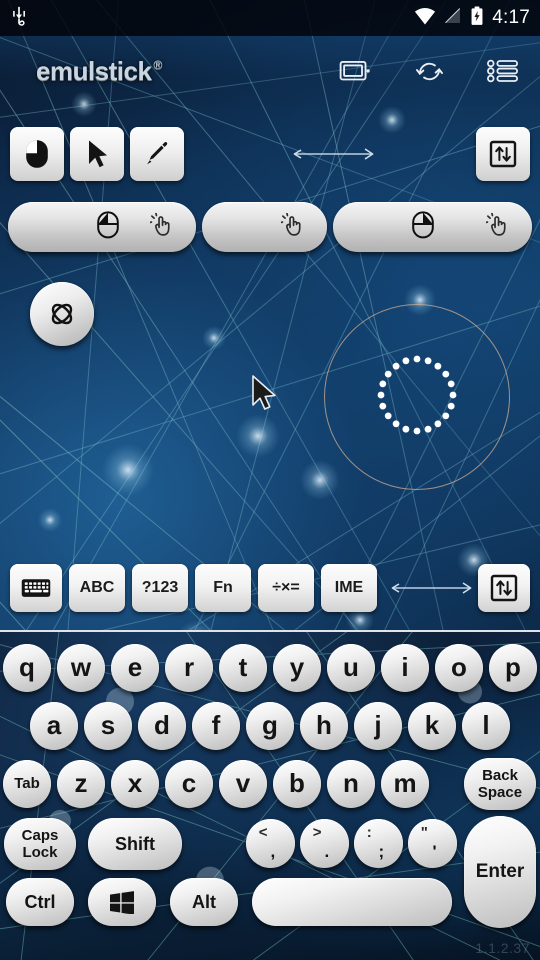 This screenshot has width=540, height=960. Describe the element at coordinates (223, 588) in the screenshot. I see `fn-mode-button: Fn` at that location.